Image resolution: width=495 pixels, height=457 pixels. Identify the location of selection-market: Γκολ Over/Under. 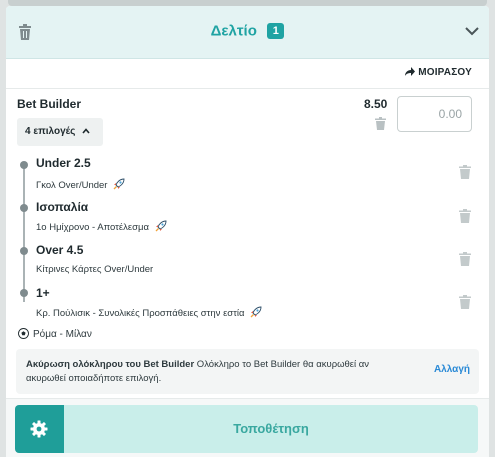
(80, 184).